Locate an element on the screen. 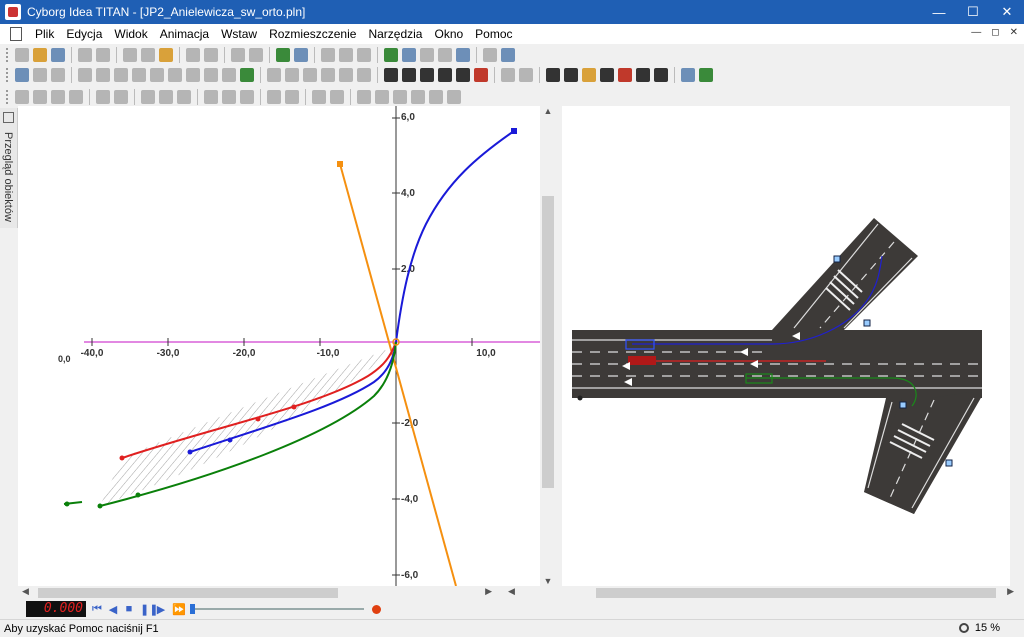 The image size is (1024, 637). print-preview-icon is located at coordinates (85, 55).